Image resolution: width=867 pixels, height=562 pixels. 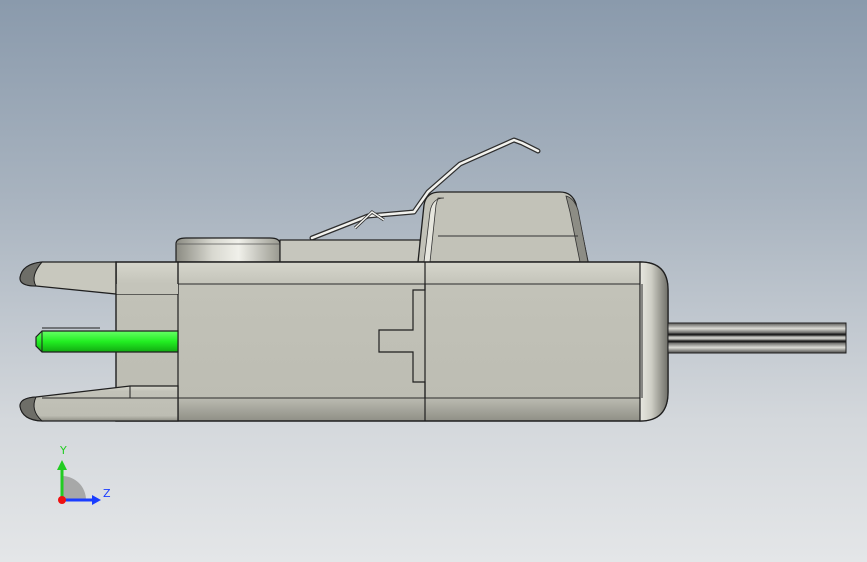 I want to click on top-boss, so click(x=228, y=250).